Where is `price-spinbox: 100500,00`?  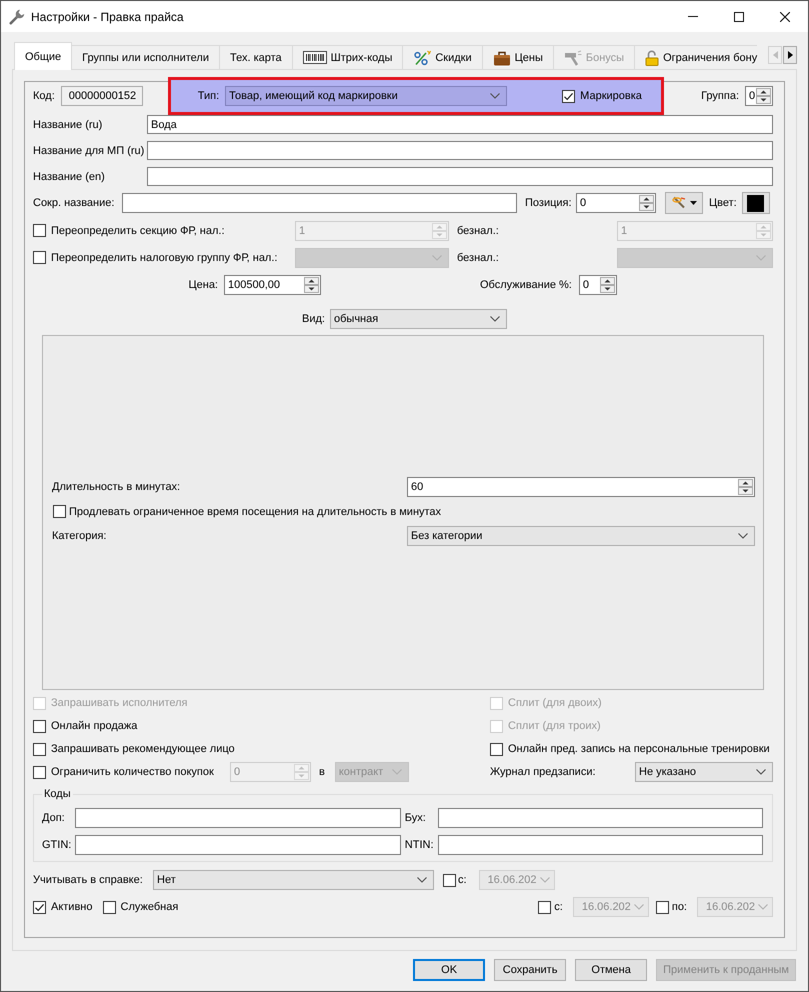
price-spinbox: 100500,00 is located at coordinates (272, 284).